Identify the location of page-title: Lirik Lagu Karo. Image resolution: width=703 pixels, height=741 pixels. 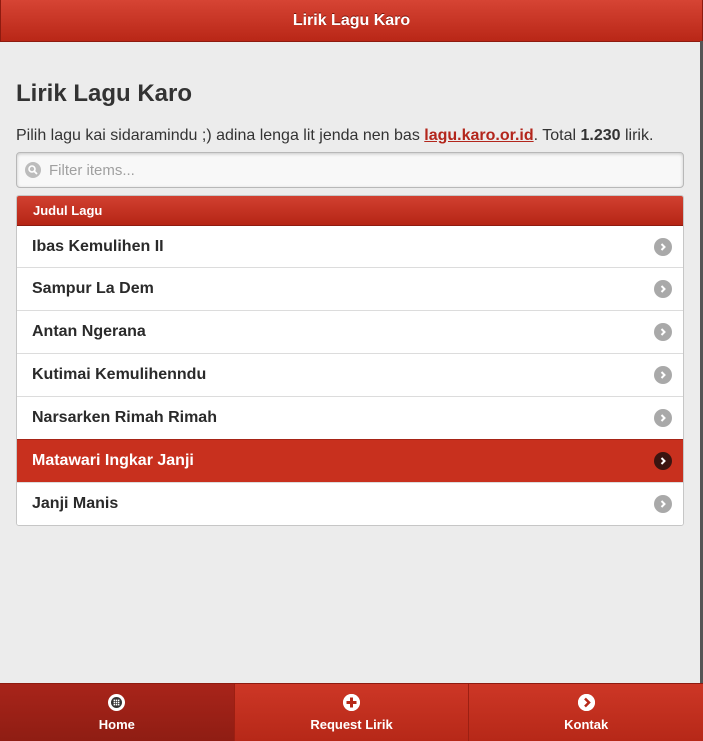
(104, 93).